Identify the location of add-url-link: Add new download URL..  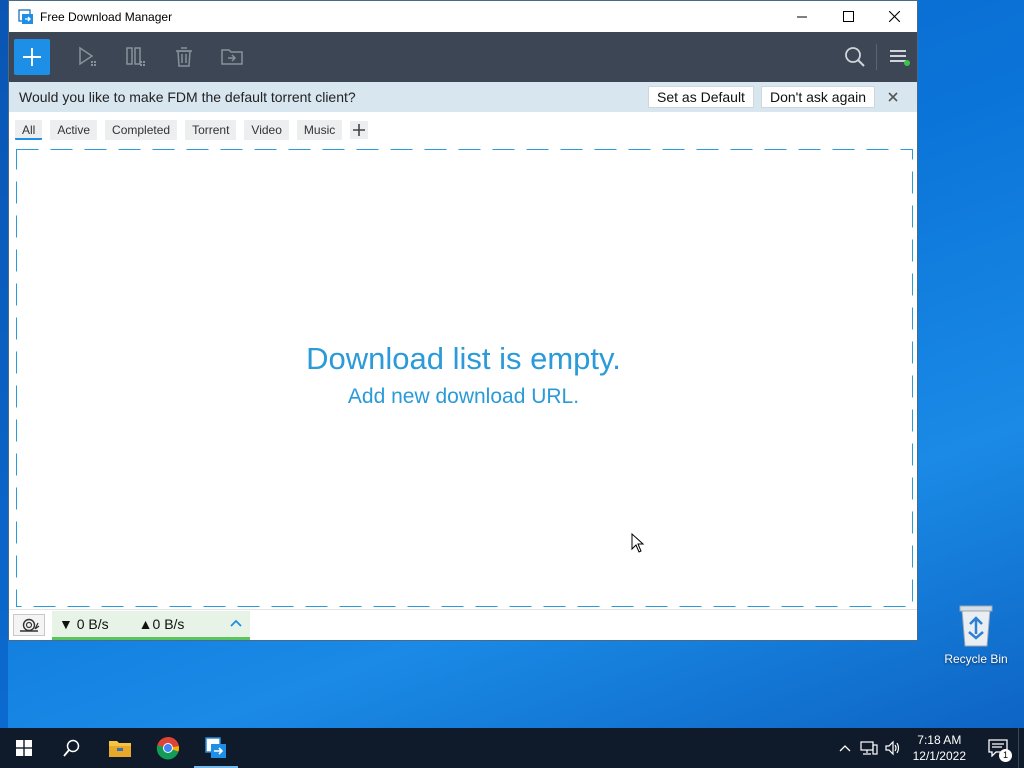
(463, 397).